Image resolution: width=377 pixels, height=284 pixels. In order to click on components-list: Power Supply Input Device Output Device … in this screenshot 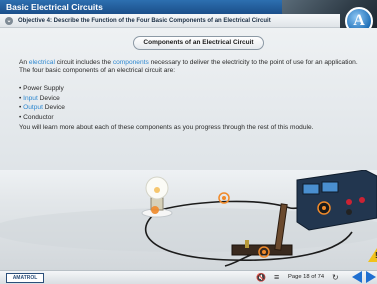, I will do `click(42, 103)`.